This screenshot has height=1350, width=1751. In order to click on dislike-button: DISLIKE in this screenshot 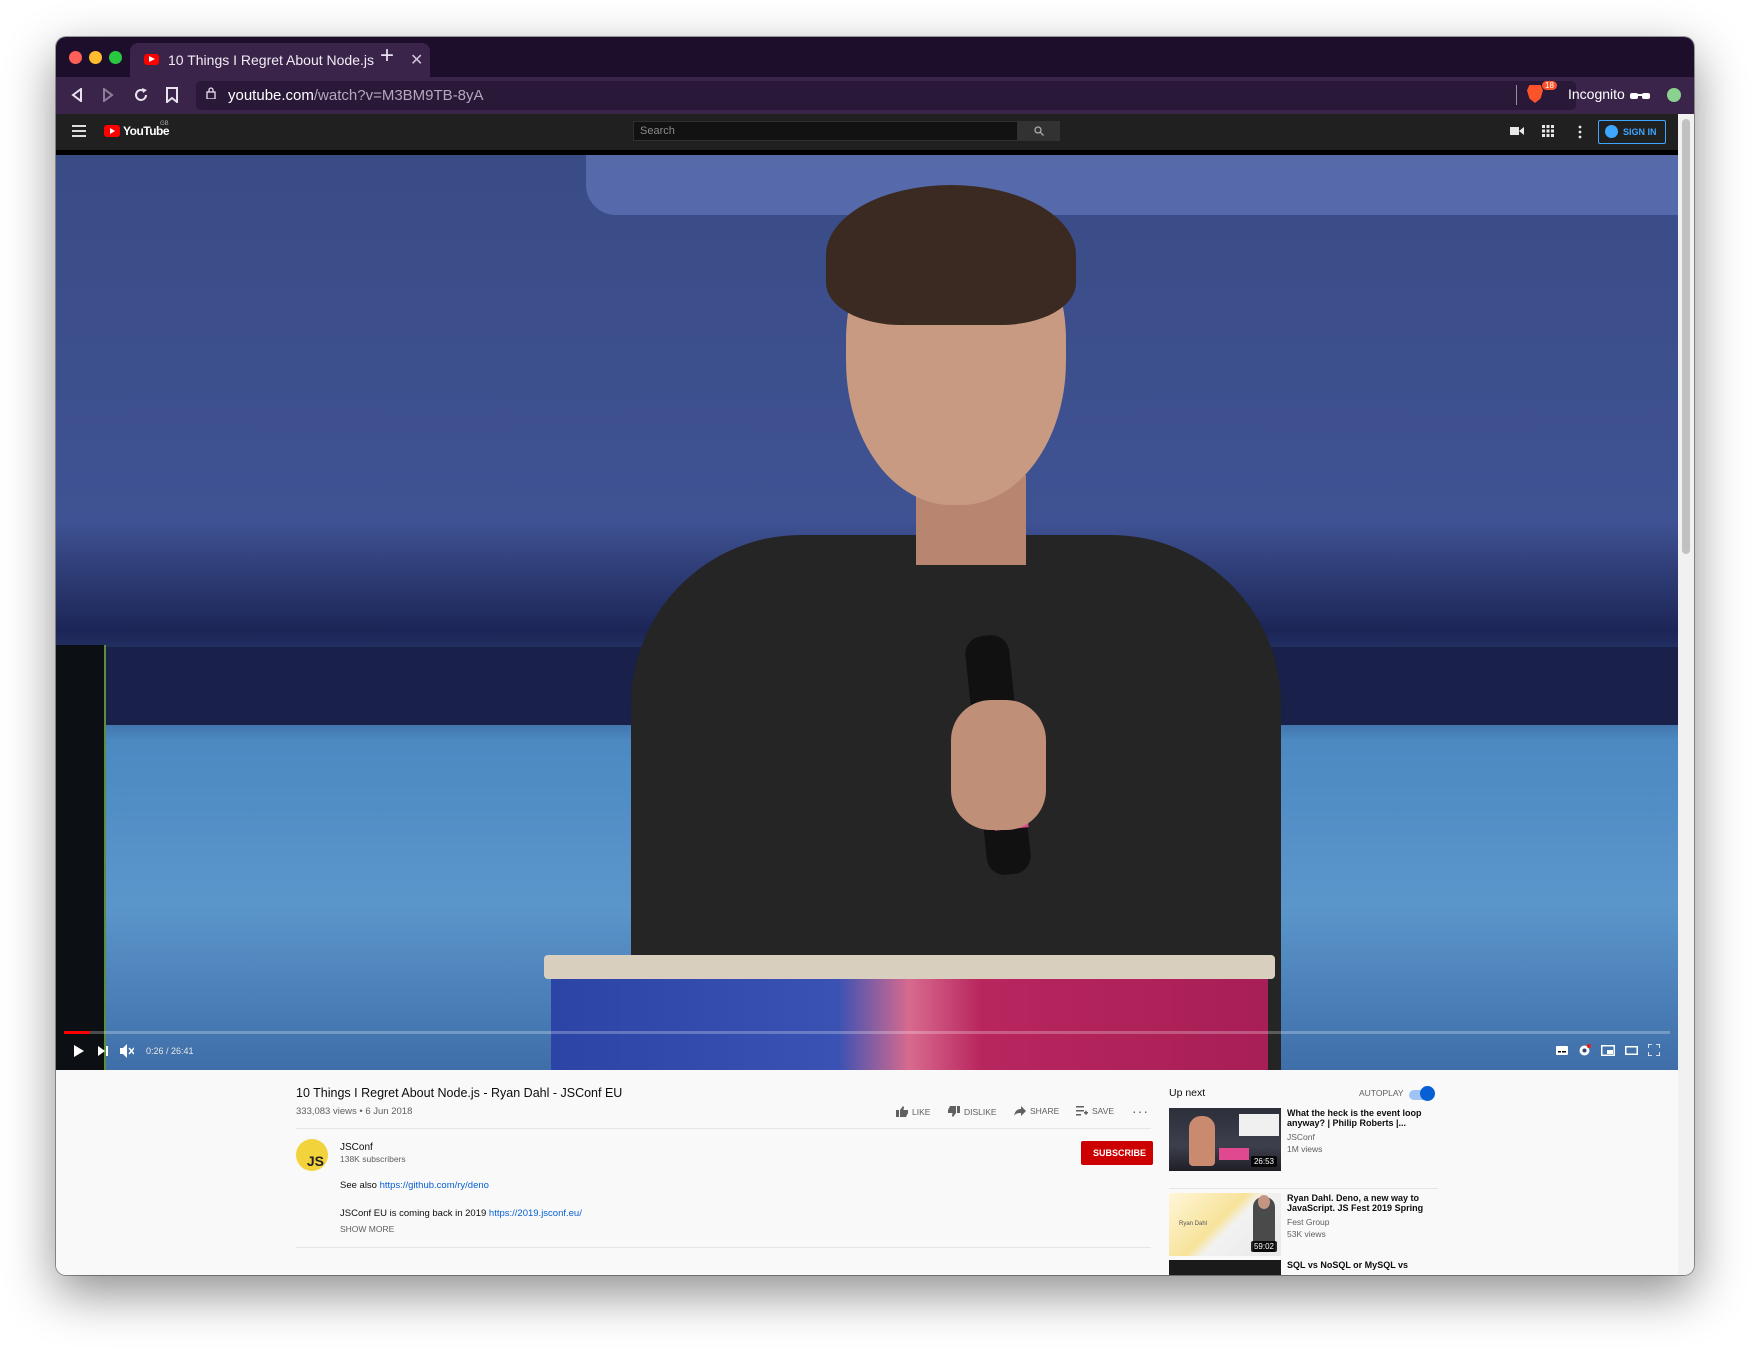, I will do `click(972, 1111)`.